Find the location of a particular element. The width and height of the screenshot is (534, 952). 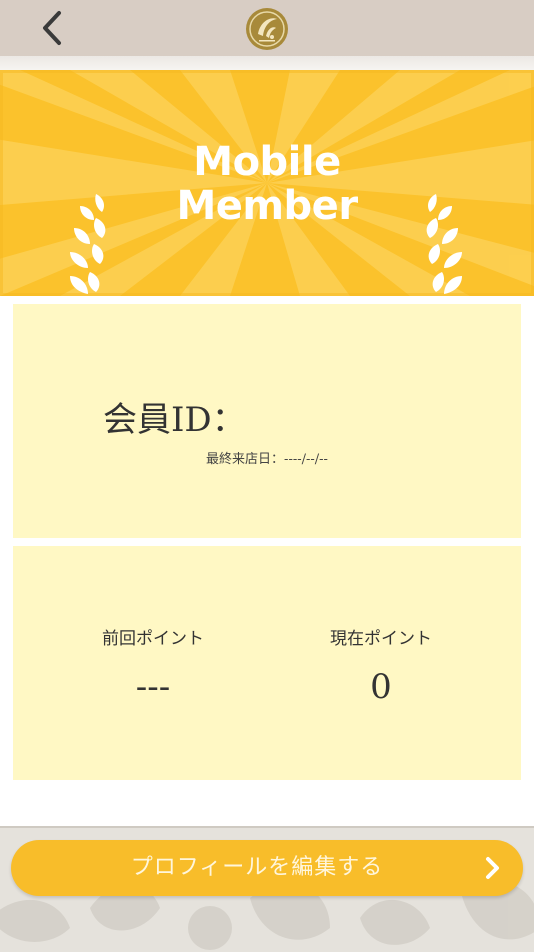

top-navigation-bar is located at coordinates (267, 28).